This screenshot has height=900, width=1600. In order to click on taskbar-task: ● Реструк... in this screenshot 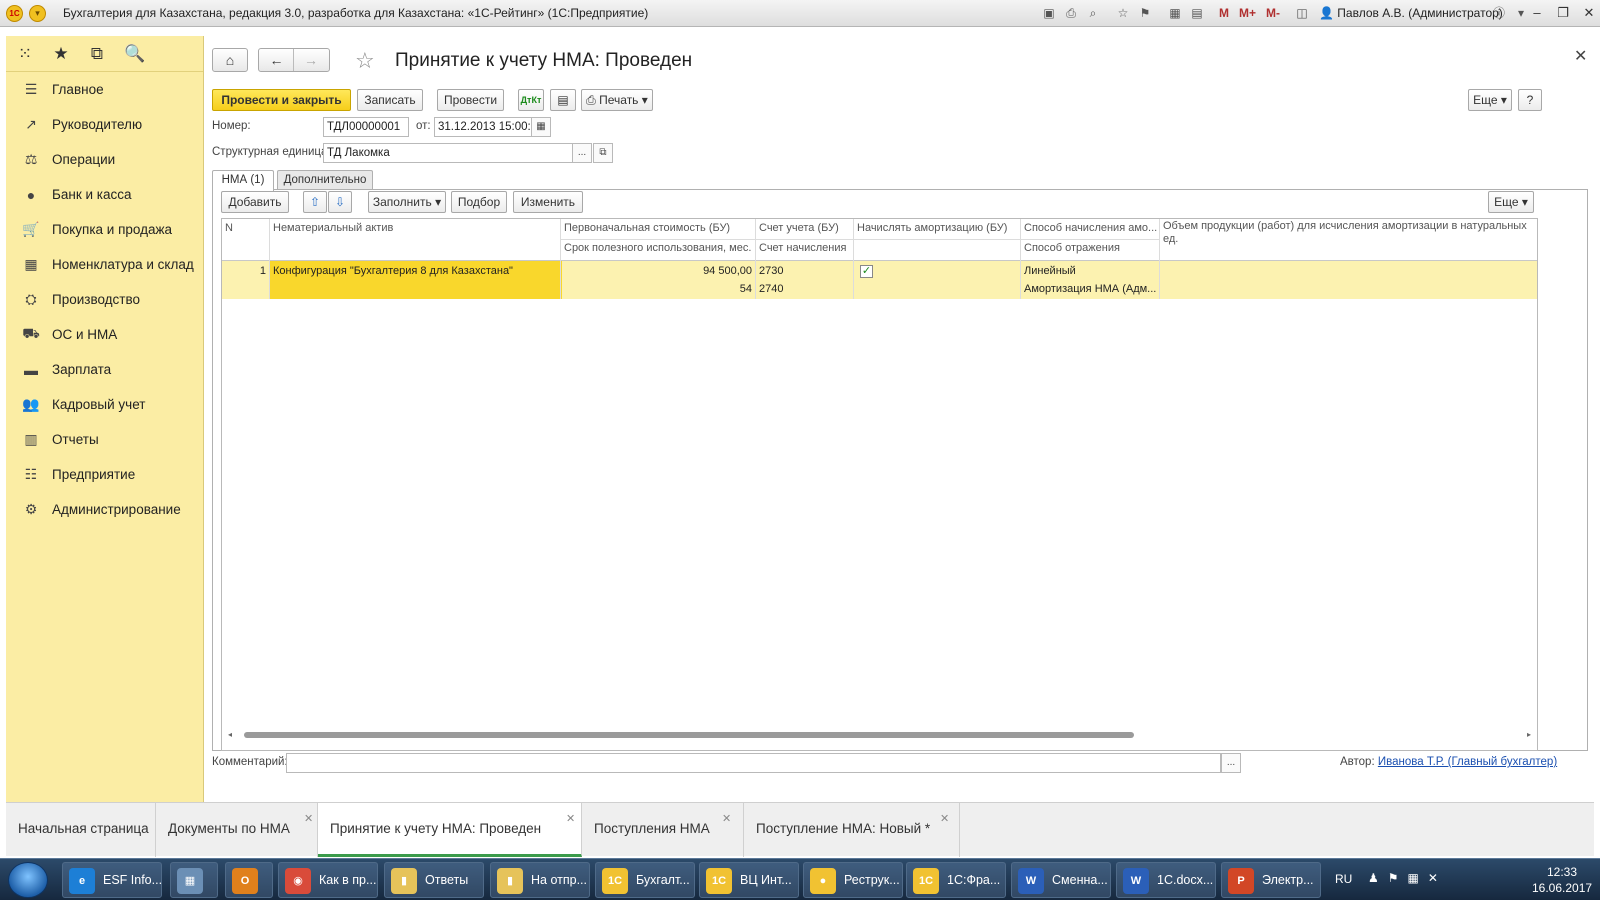, I will do `click(853, 880)`.